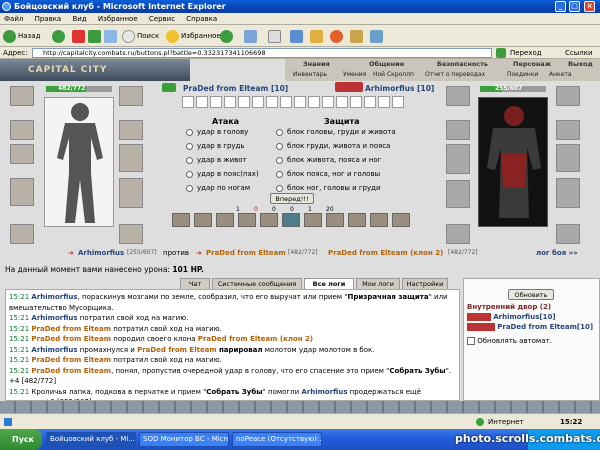 The width and height of the screenshot is (600, 450). Describe the element at coordinates (458, 159) in the screenshot. I see `weapon-slot` at that location.